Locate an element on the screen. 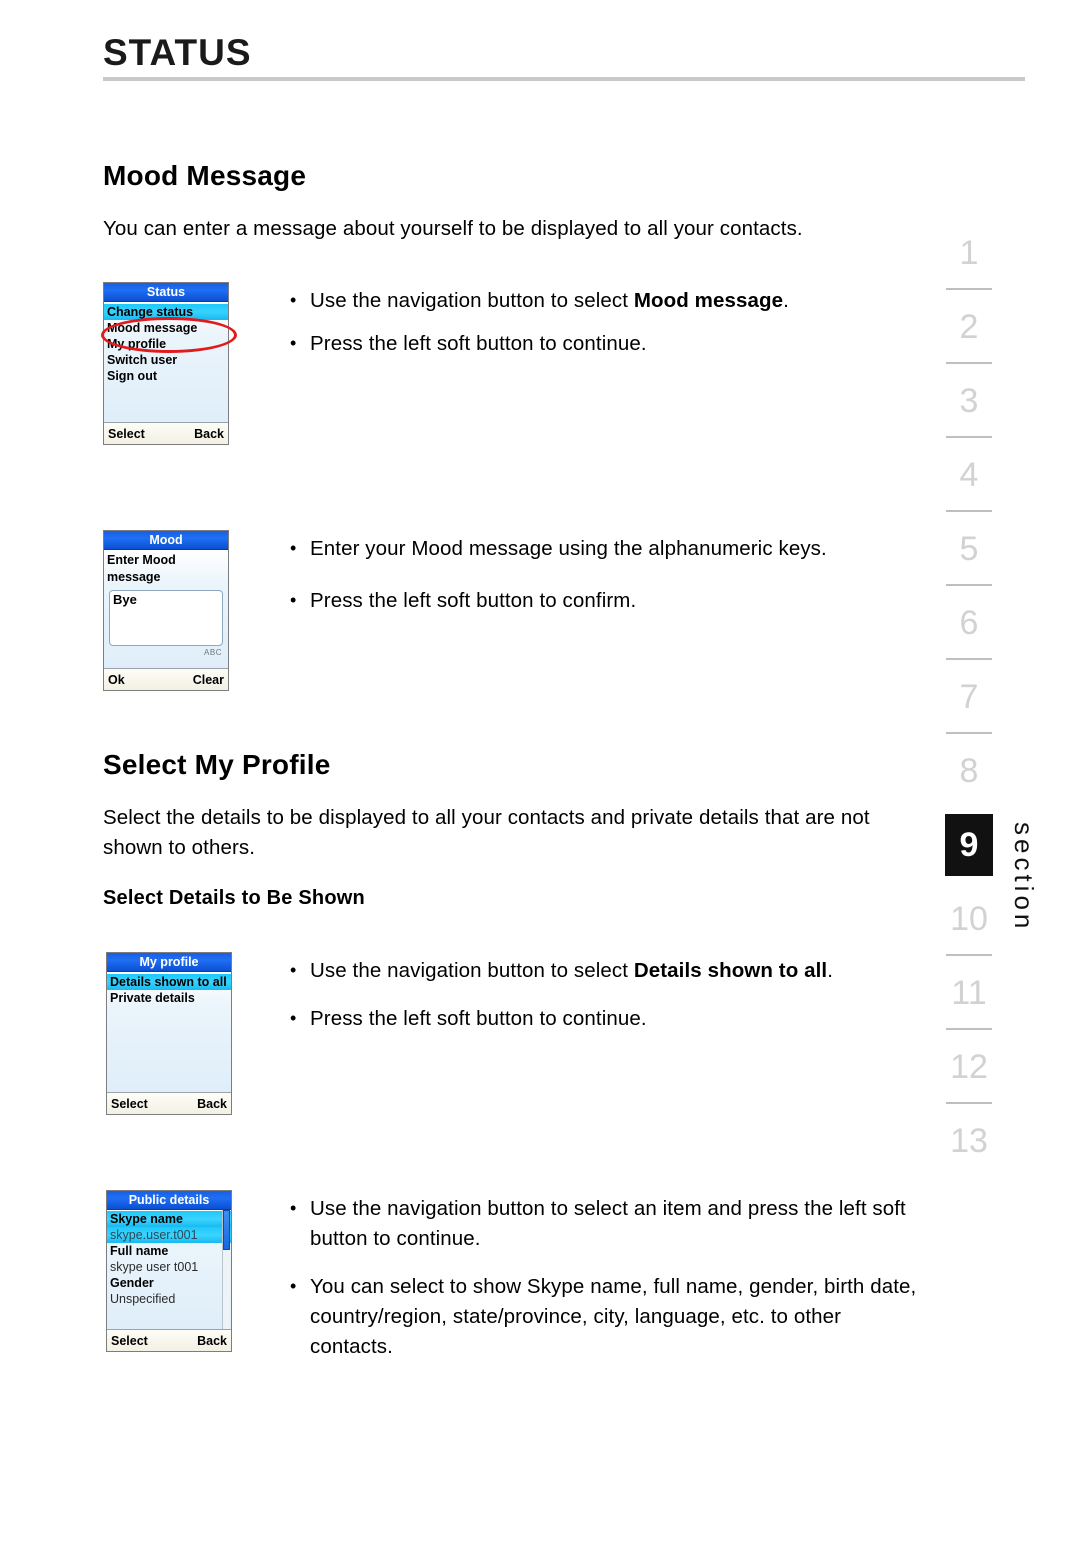  phone-publicdetails-row-gender: Gender Unspecified is located at coordinates (169, 1291).